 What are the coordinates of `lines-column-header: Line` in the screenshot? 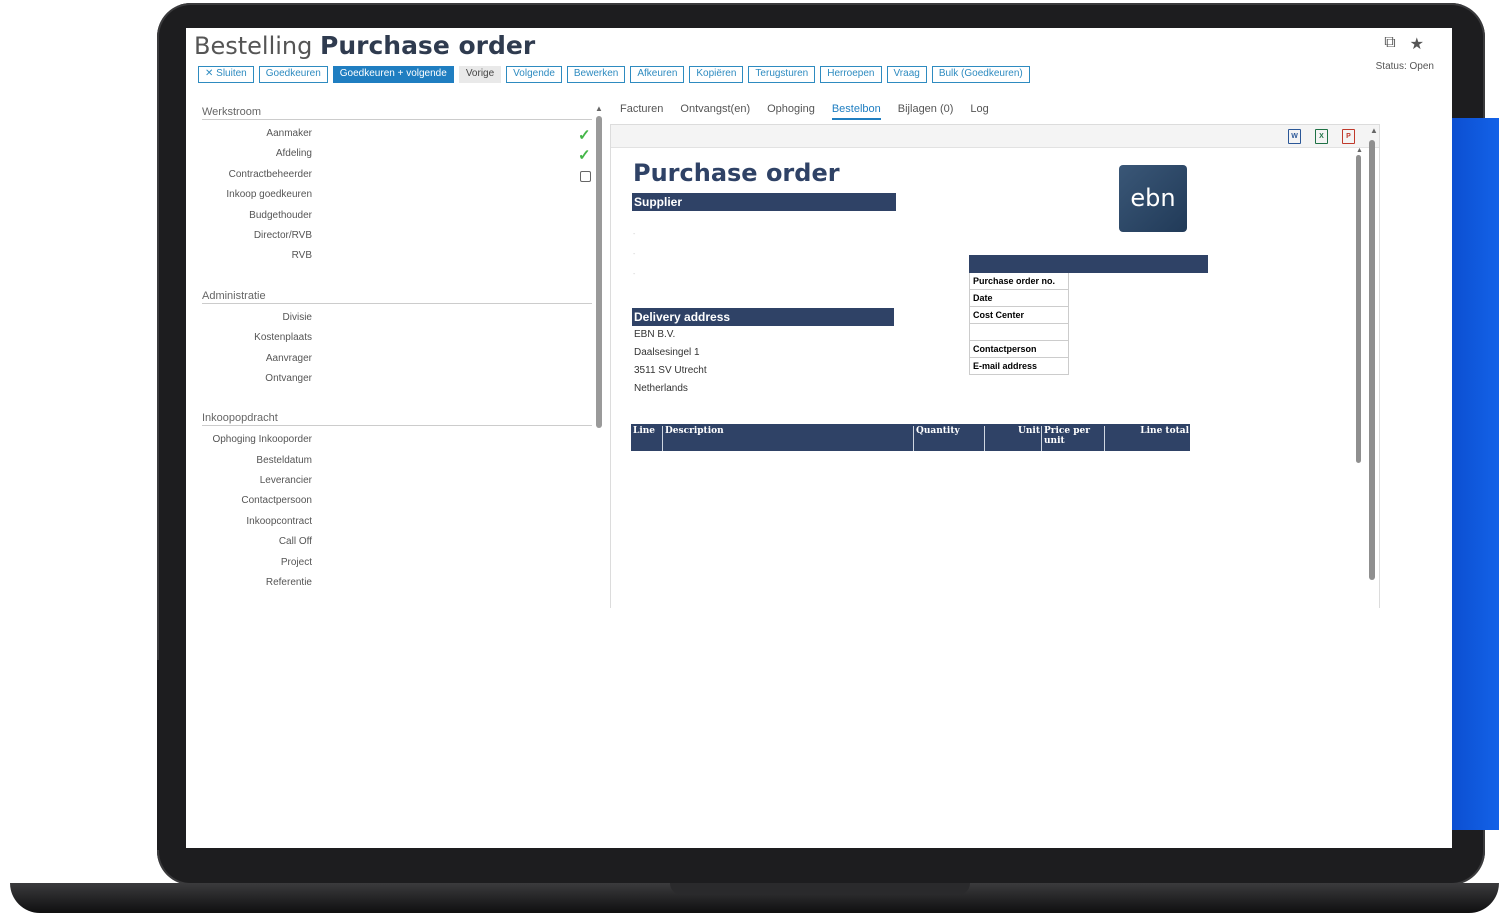 It's located at (644, 431).